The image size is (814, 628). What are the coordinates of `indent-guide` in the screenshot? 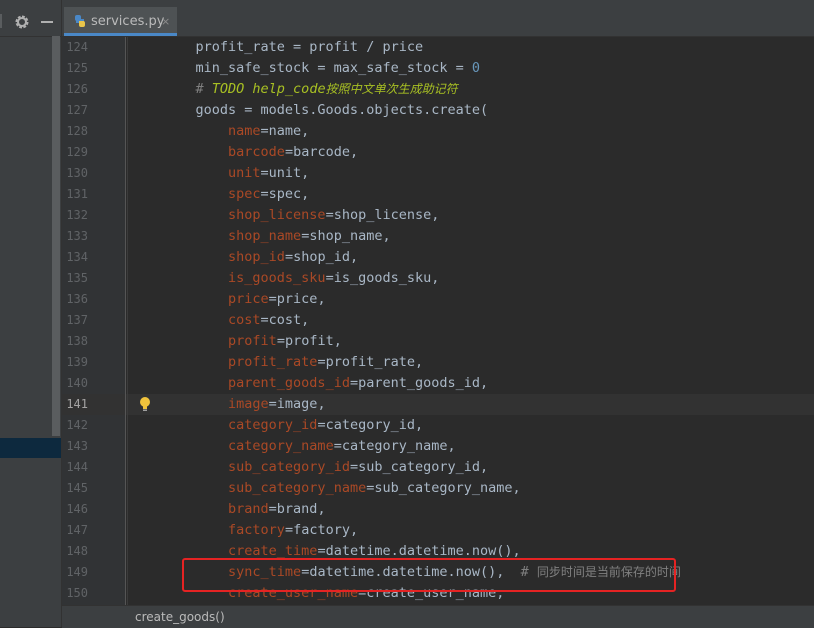 It's located at (127, 321).